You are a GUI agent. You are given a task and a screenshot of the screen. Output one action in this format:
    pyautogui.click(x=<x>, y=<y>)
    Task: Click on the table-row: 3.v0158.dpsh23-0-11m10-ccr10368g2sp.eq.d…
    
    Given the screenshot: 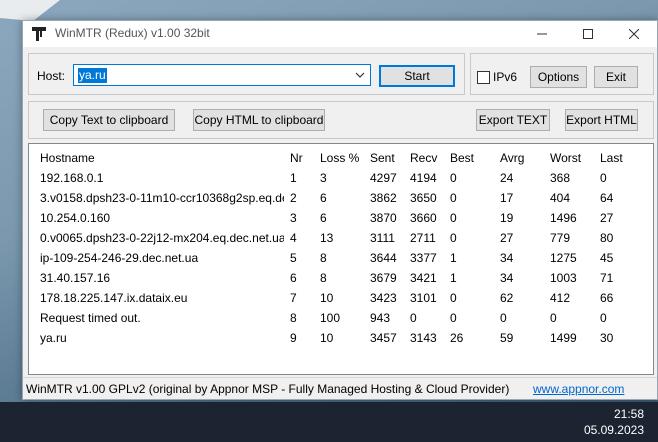 What is the action you would take?
    pyautogui.click(x=341, y=198)
    